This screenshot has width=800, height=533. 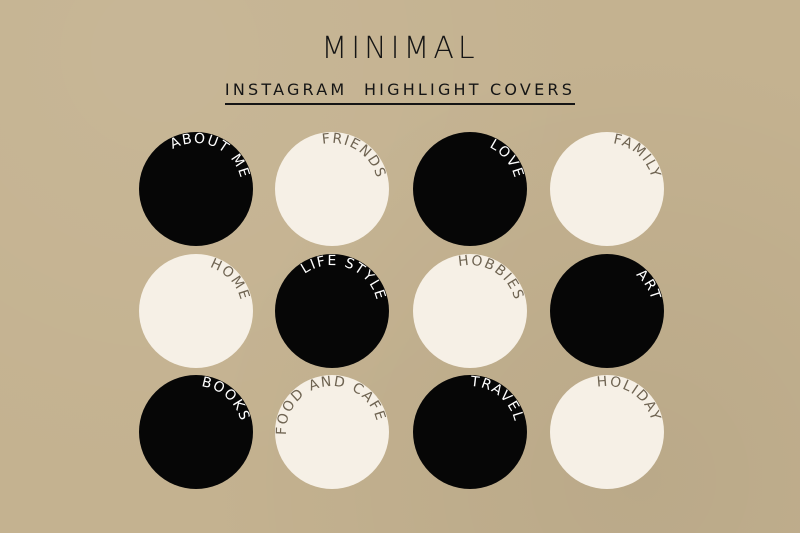 I want to click on cover-circle-light, so click(x=470, y=311).